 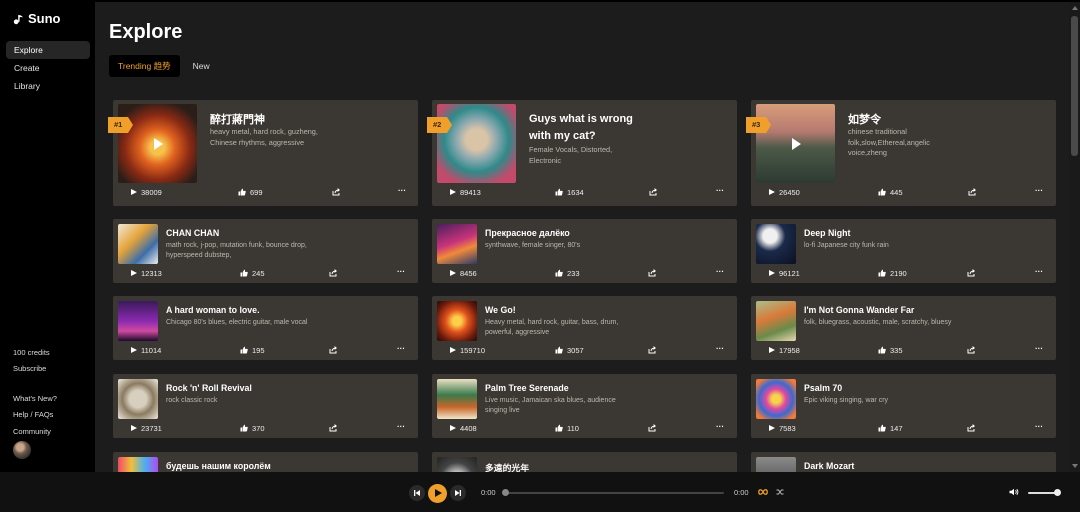 What do you see at coordinates (463, 428) in the screenshot?
I see `play-count: 4408` at bounding box center [463, 428].